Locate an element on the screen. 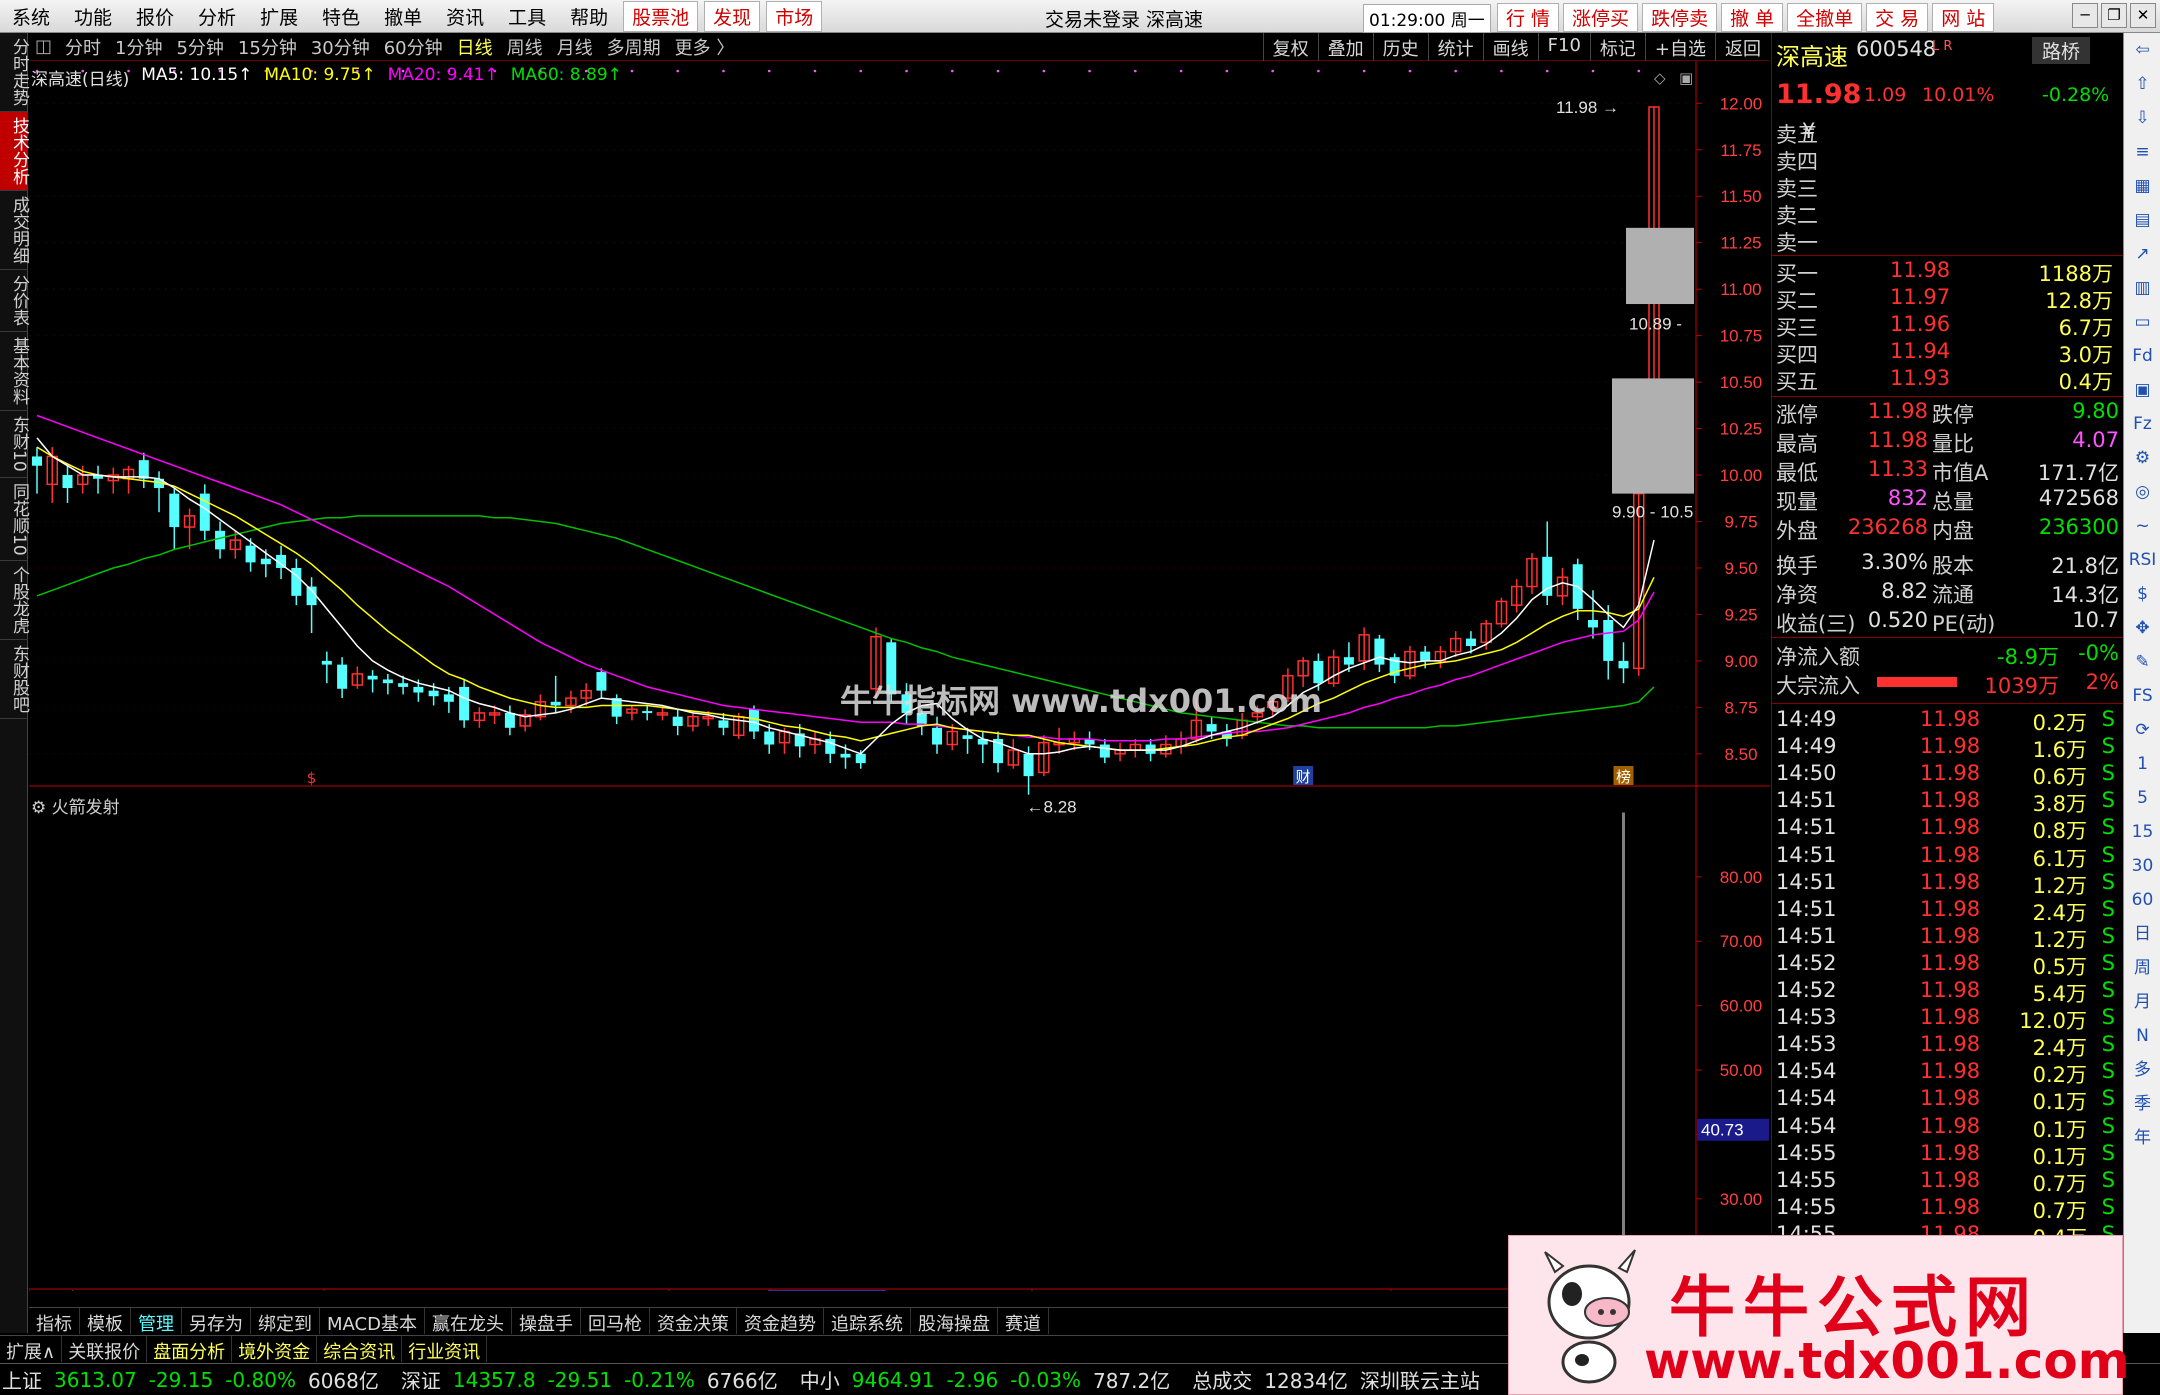  right-toolbar-icon-21: 1 is located at coordinates (2142, 764).